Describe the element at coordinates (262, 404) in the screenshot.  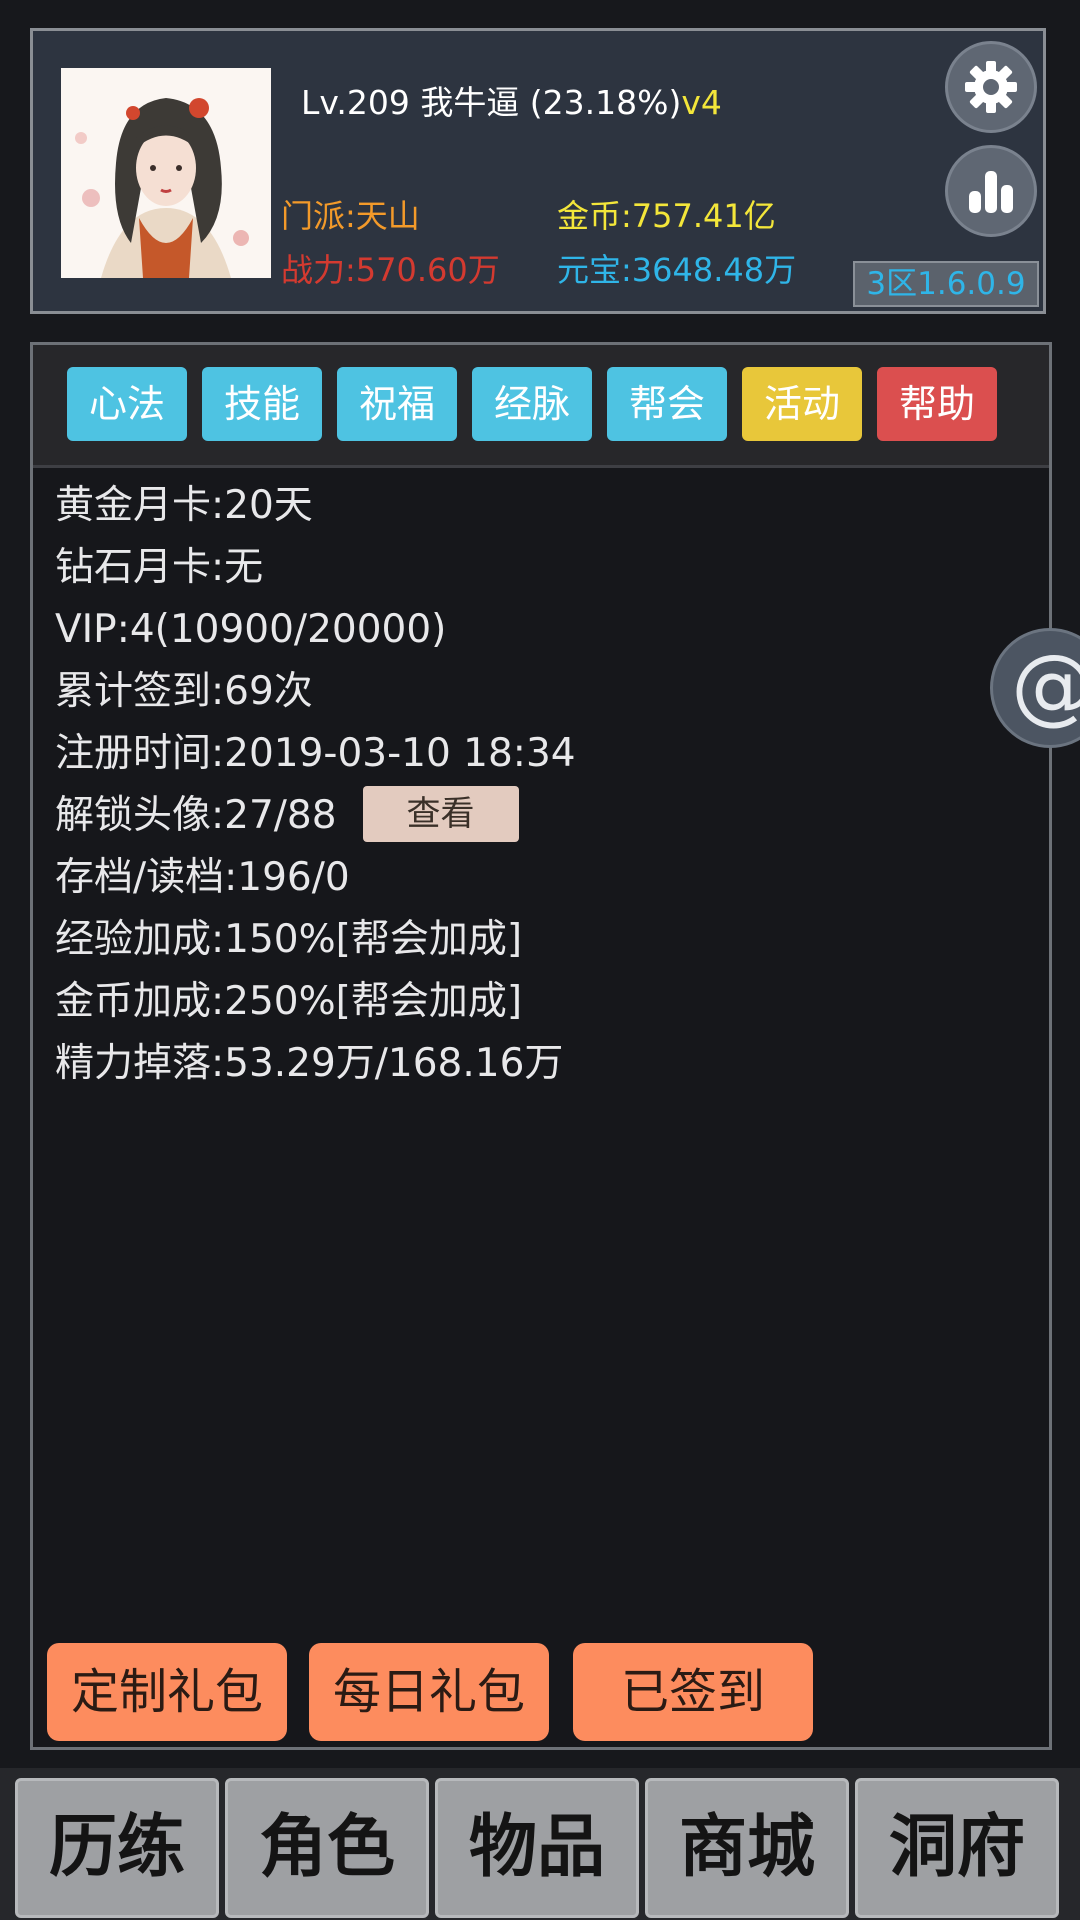
I see `tab-skills: 技能` at that location.